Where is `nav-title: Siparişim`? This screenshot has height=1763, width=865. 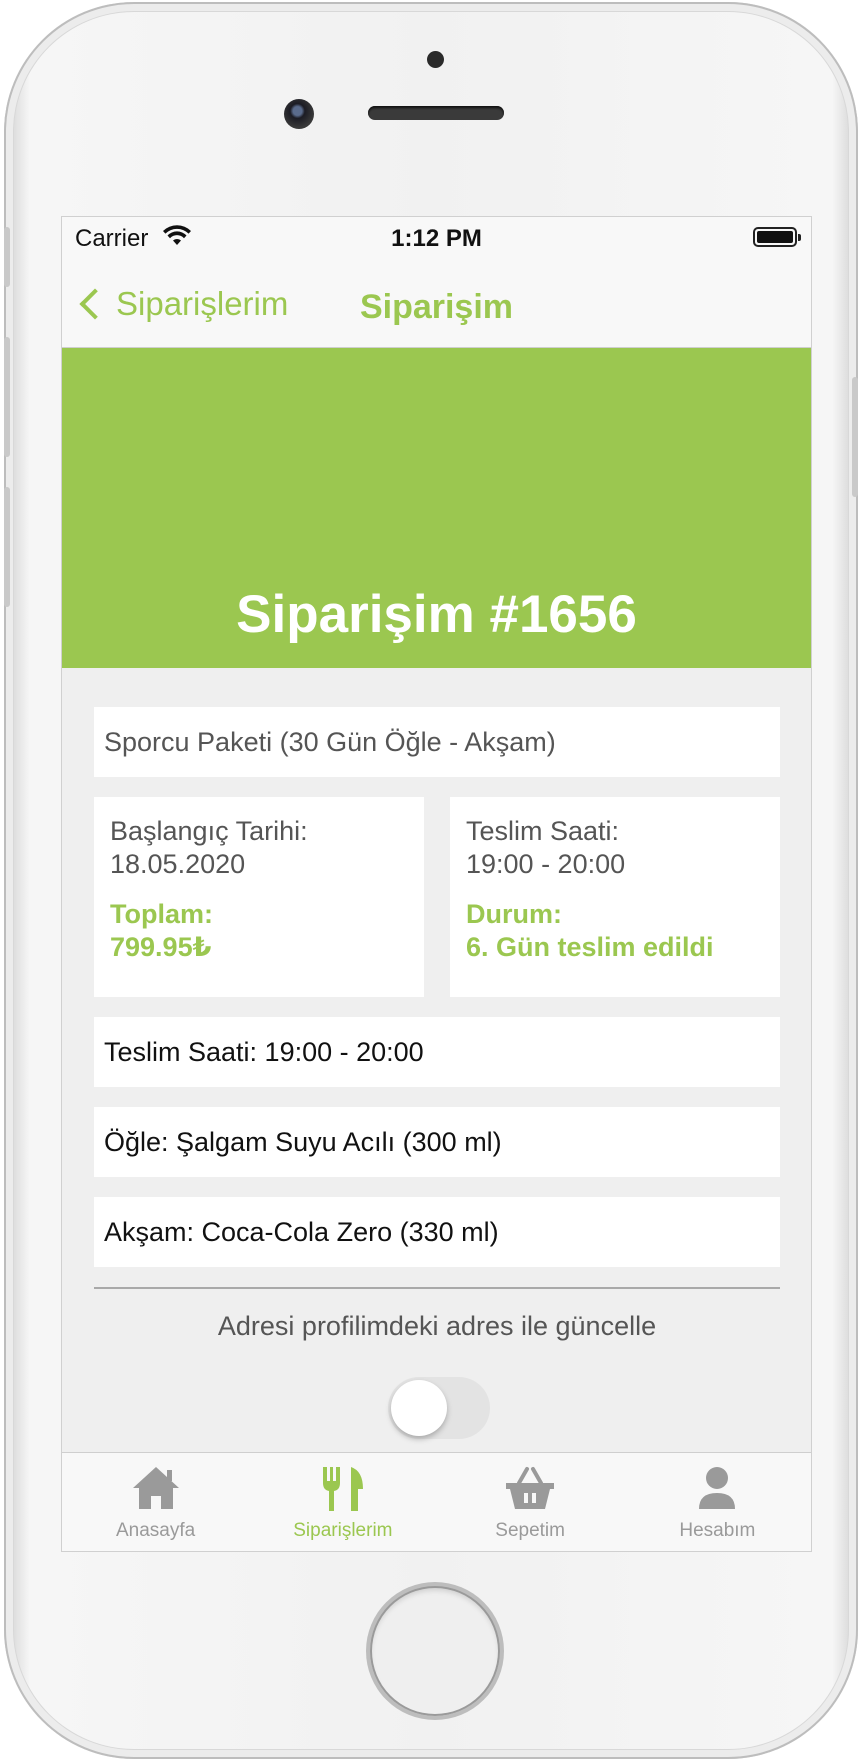
nav-title: Siparişim is located at coordinates (436, 307).